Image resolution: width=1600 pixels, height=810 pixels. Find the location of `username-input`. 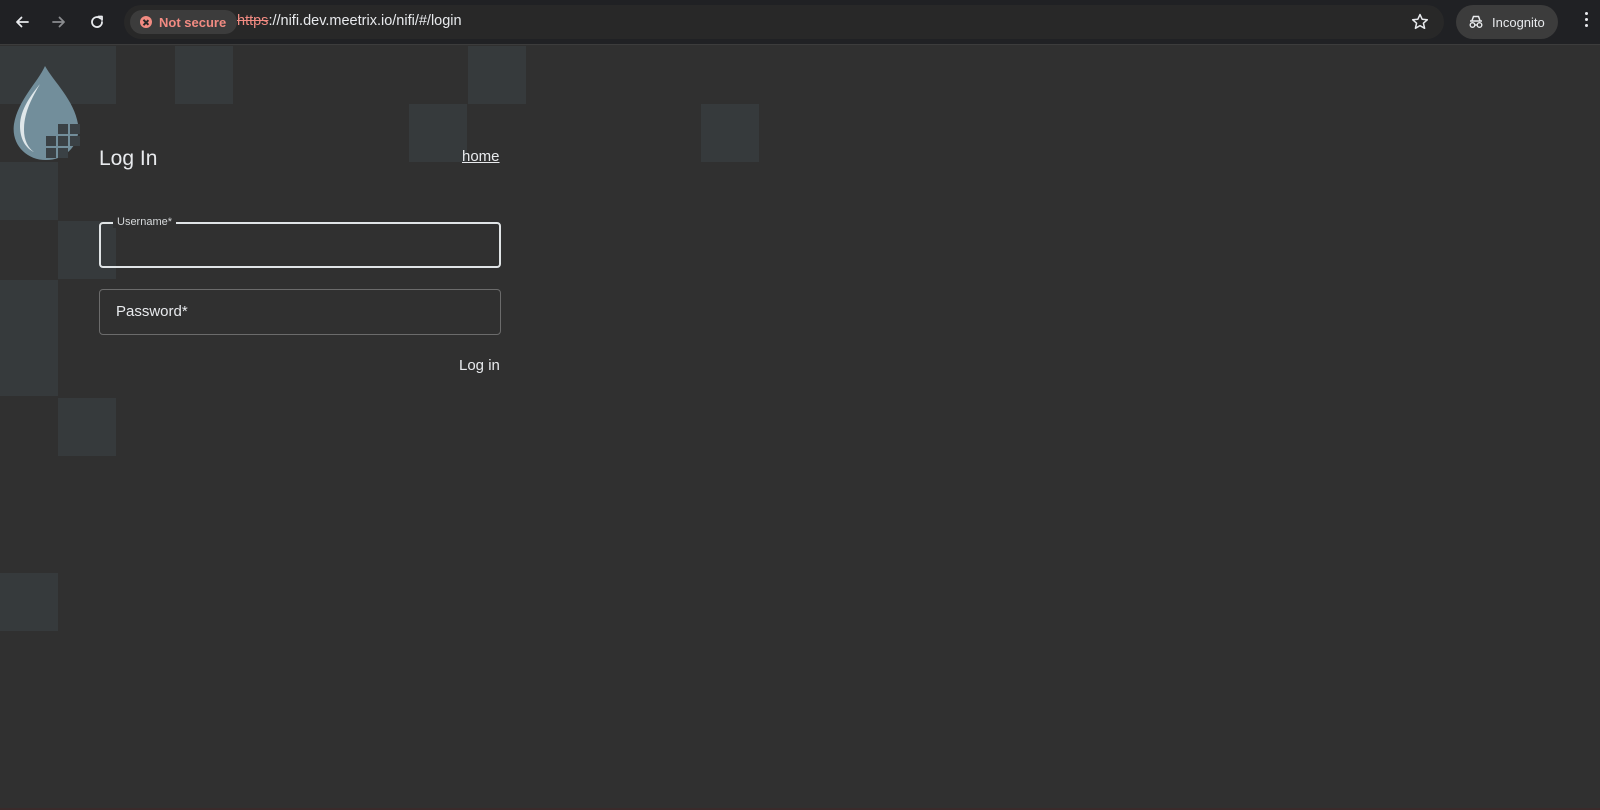

username-input is located at coordinates (300, 245).